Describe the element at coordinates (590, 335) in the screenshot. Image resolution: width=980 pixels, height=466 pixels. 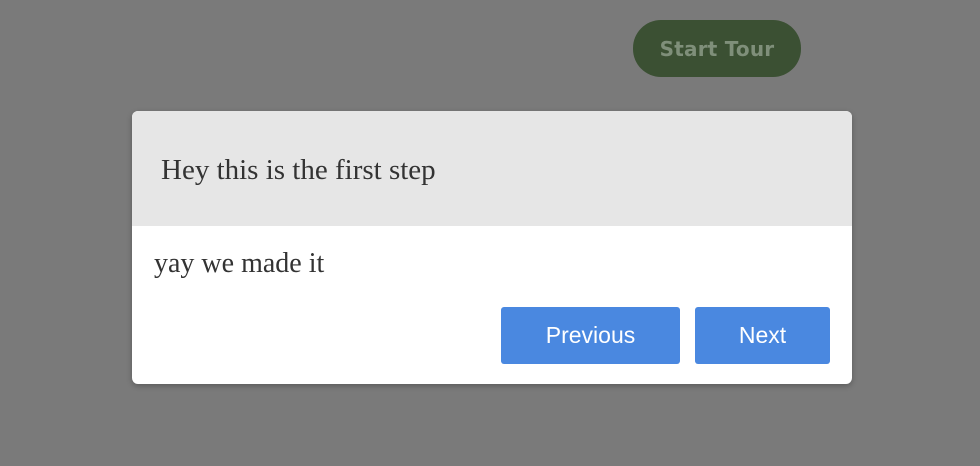
I see `previous-button: Previous` at that location.